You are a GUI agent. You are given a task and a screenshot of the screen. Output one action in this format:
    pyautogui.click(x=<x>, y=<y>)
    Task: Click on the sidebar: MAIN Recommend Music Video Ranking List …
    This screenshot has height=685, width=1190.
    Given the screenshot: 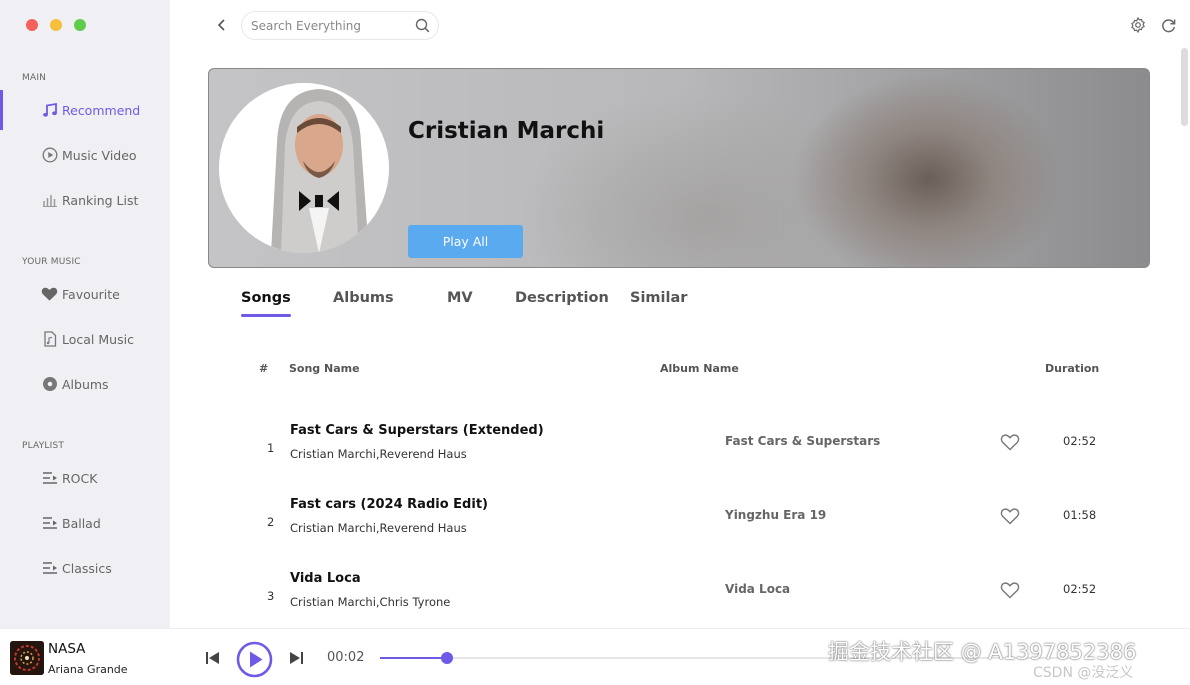 What is the action you would take?
    pyautogui.click(x=85, y=314)
    